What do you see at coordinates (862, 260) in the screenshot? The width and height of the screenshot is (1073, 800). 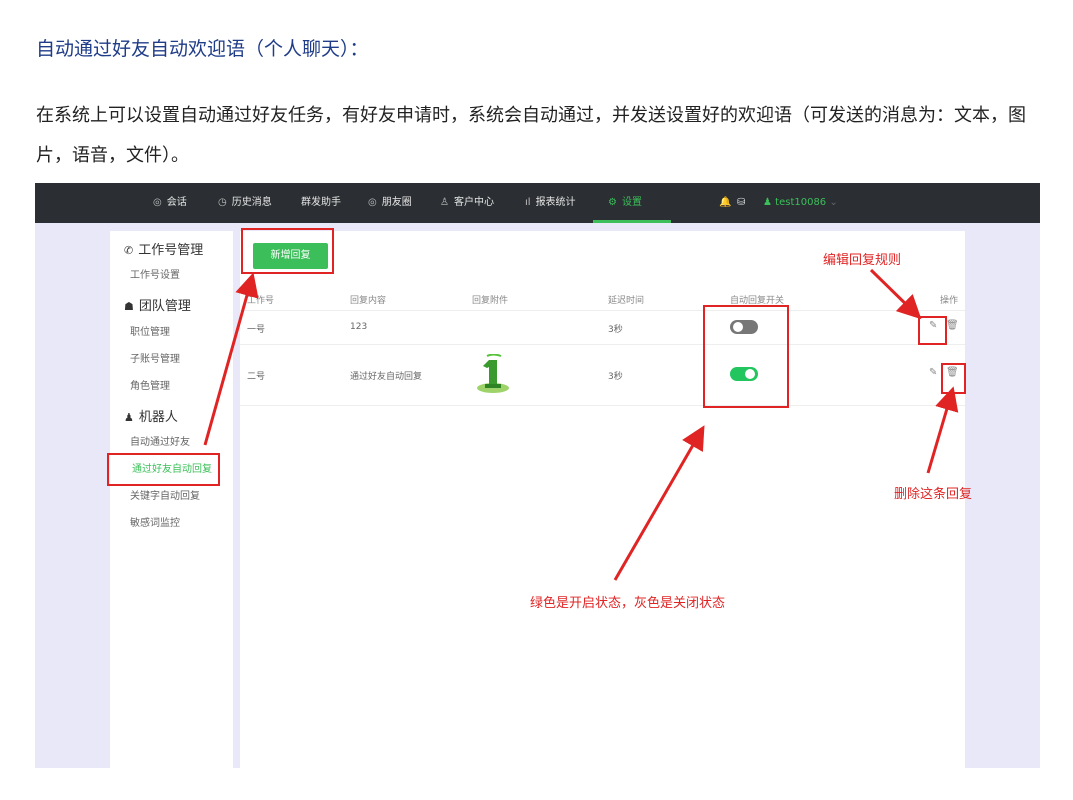 I see `annotation-edit: 编辑回复规则` at bounding box center [862, 260].